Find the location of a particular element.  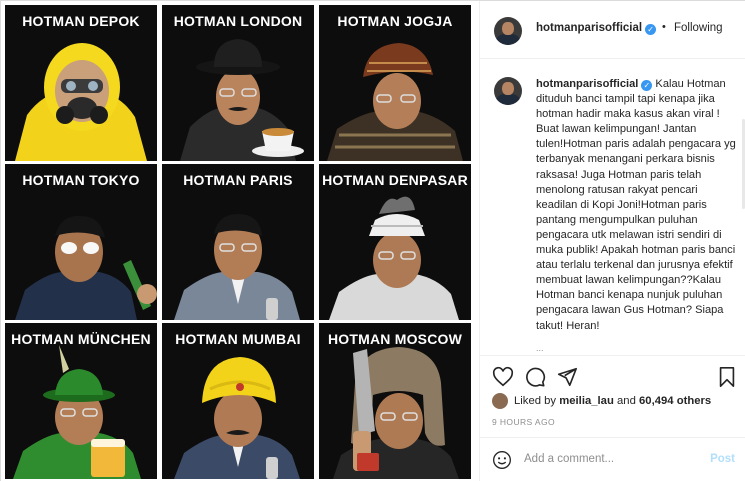

likes-prefix: Liked by is located at coordinates (535, 401).